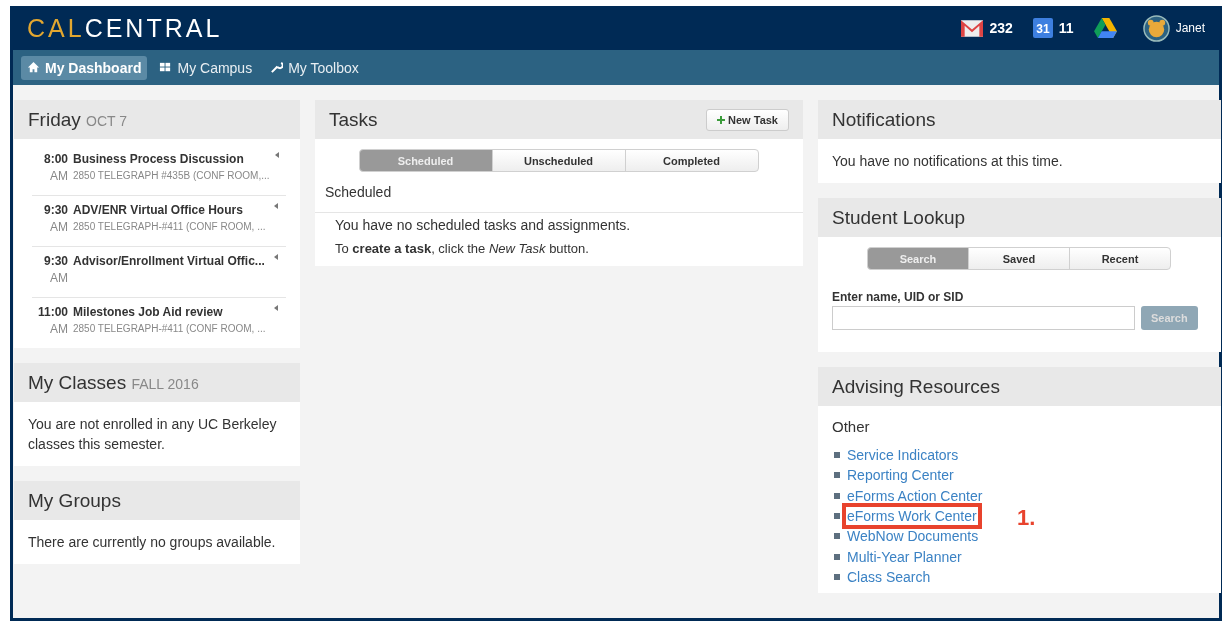 The image size is (1225, 624). I want to click on event-time: 8:00, so click(55, 159).